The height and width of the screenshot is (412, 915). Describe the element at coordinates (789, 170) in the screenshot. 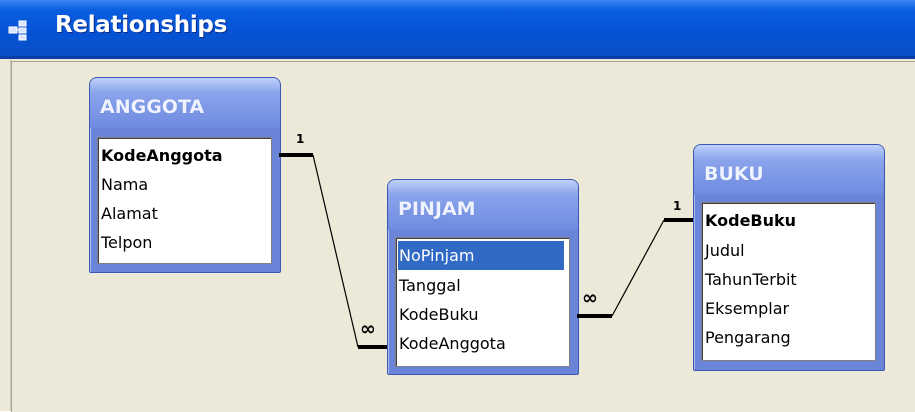

I see `table-buku-header: BUKU` at that location.